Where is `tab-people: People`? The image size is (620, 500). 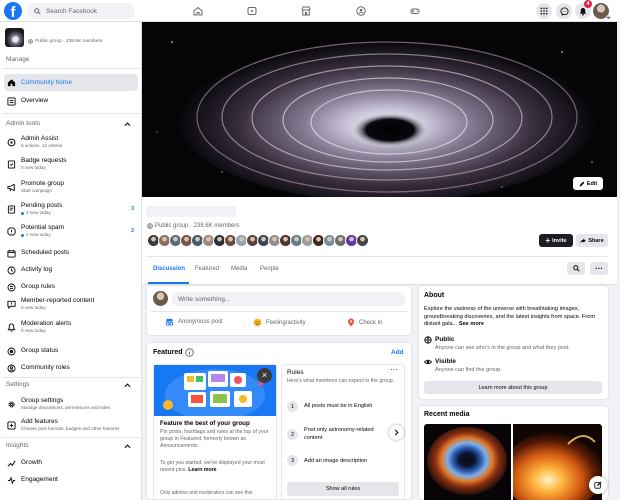 tab-people: People is located at coordinates (269, 269).